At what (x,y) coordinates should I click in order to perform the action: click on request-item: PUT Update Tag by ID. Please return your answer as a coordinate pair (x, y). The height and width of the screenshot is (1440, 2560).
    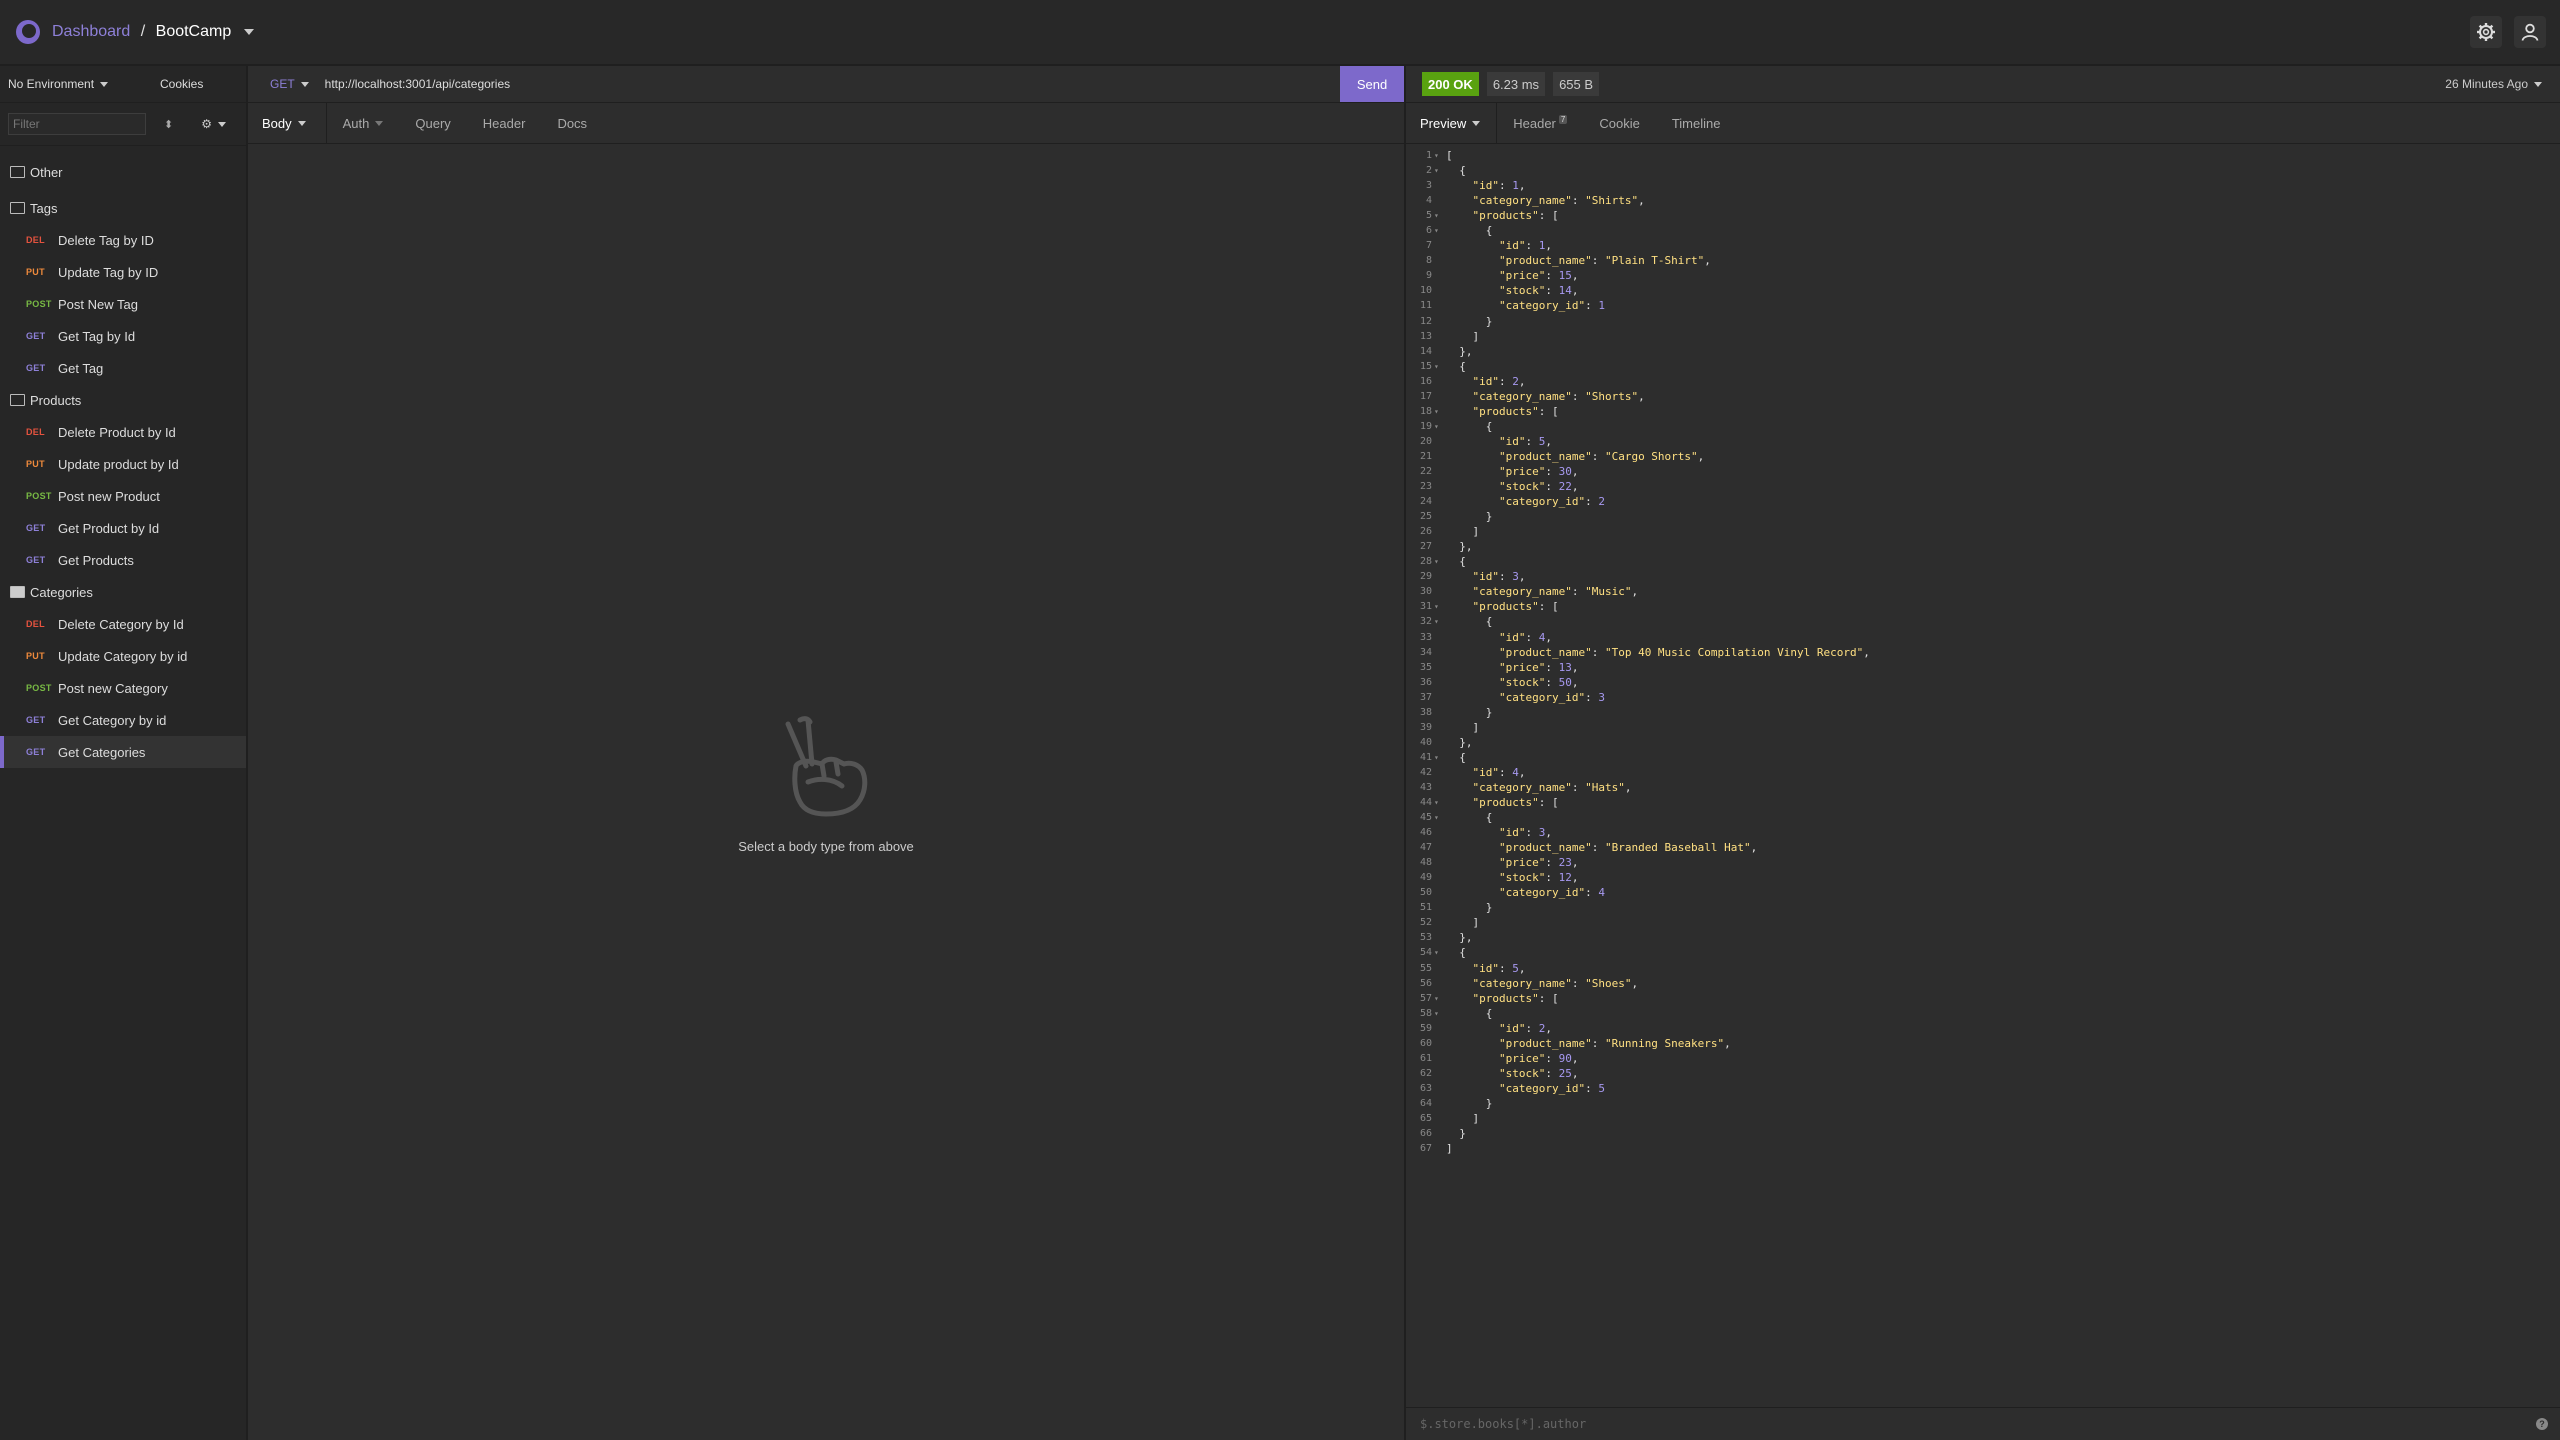
    Looking at the image, I should click on (123, 272).